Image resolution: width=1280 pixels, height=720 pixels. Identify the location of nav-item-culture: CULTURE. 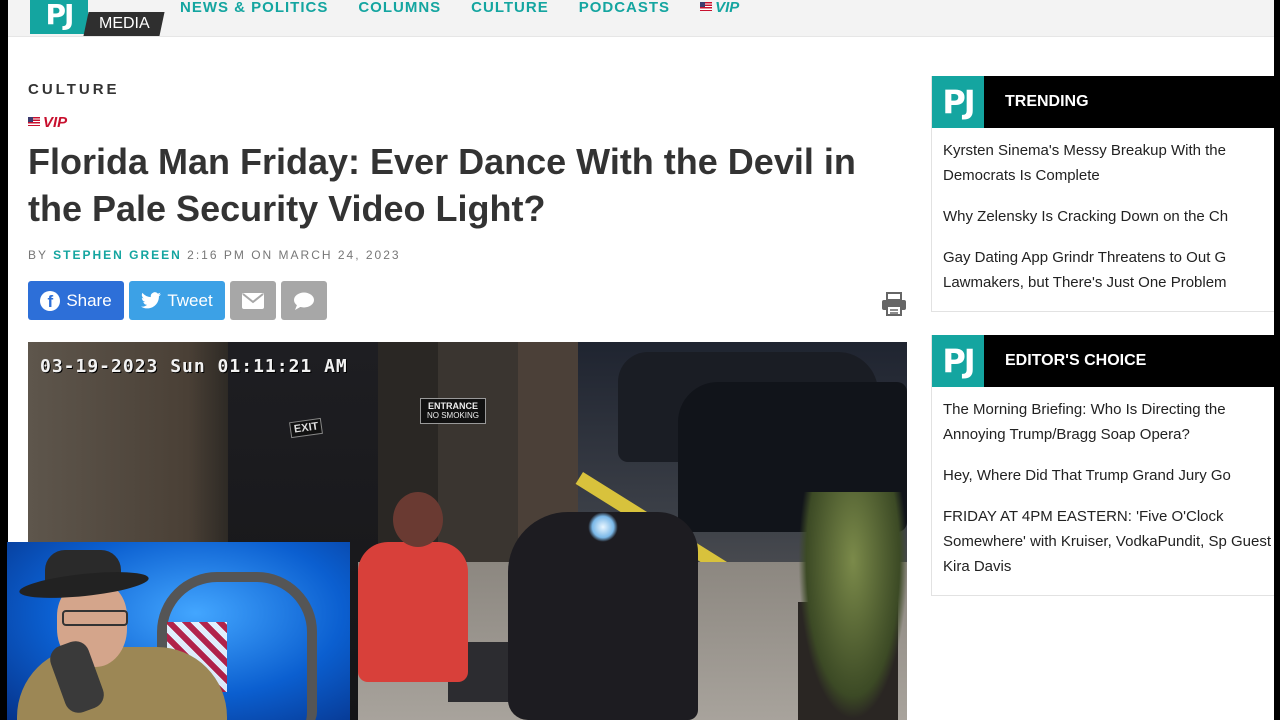
(510, 8).